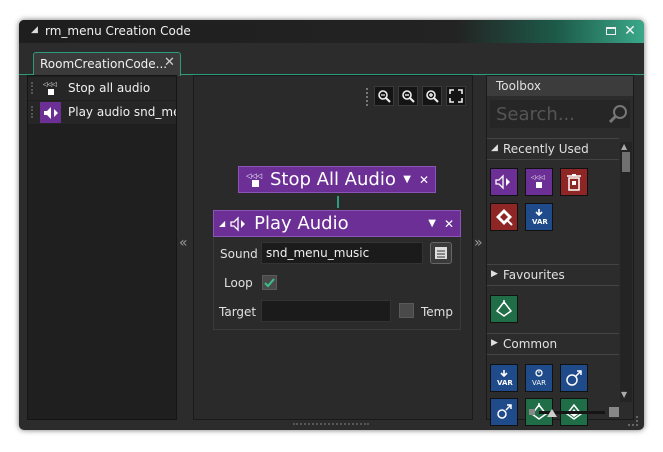 The width and height of the screenshot is (663, 452). Describe the element at coordinates (574, 378) in the screenshot. I see `function-call-icon` at that location.